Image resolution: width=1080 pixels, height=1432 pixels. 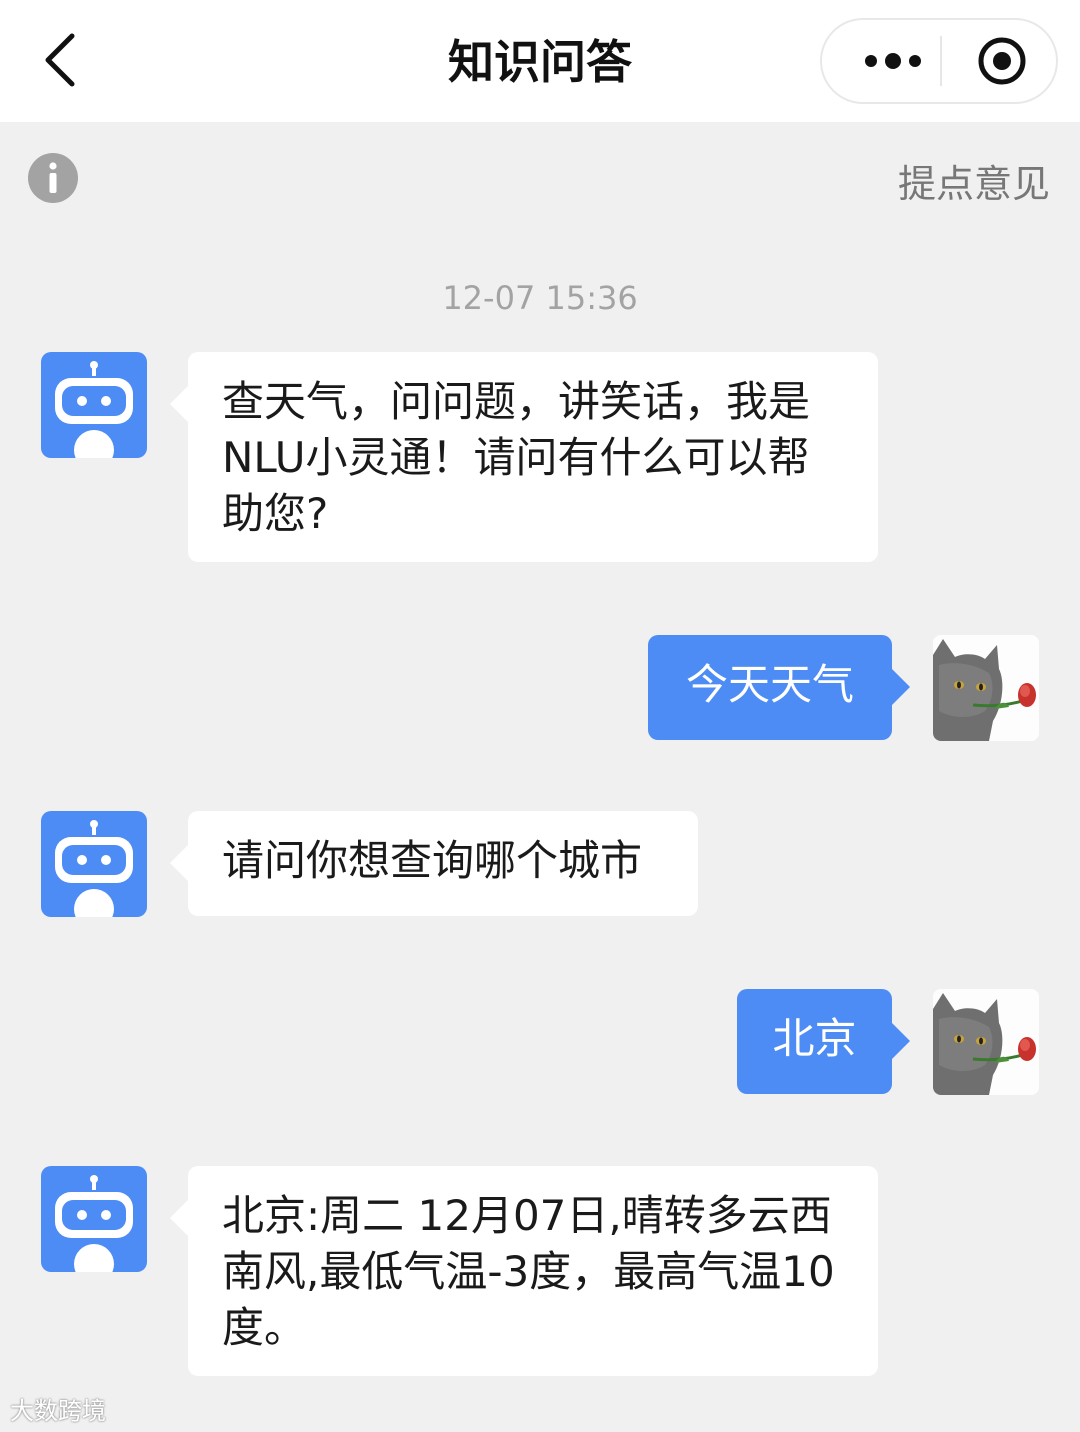 I want to click on bot-message-bubble: 北京:周二 12月07日,晴转多云西南风,最低气温-3度，最高气温10度。, so click(x=524, y=1271).